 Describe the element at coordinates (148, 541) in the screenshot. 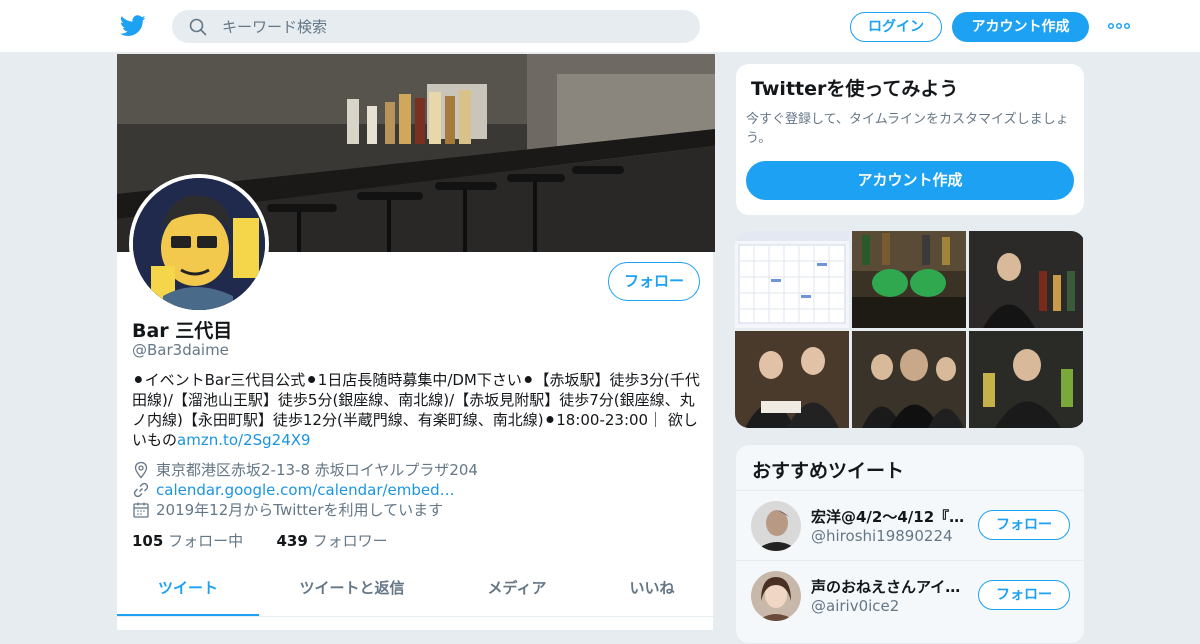

I see `following-count: 105` at that location.